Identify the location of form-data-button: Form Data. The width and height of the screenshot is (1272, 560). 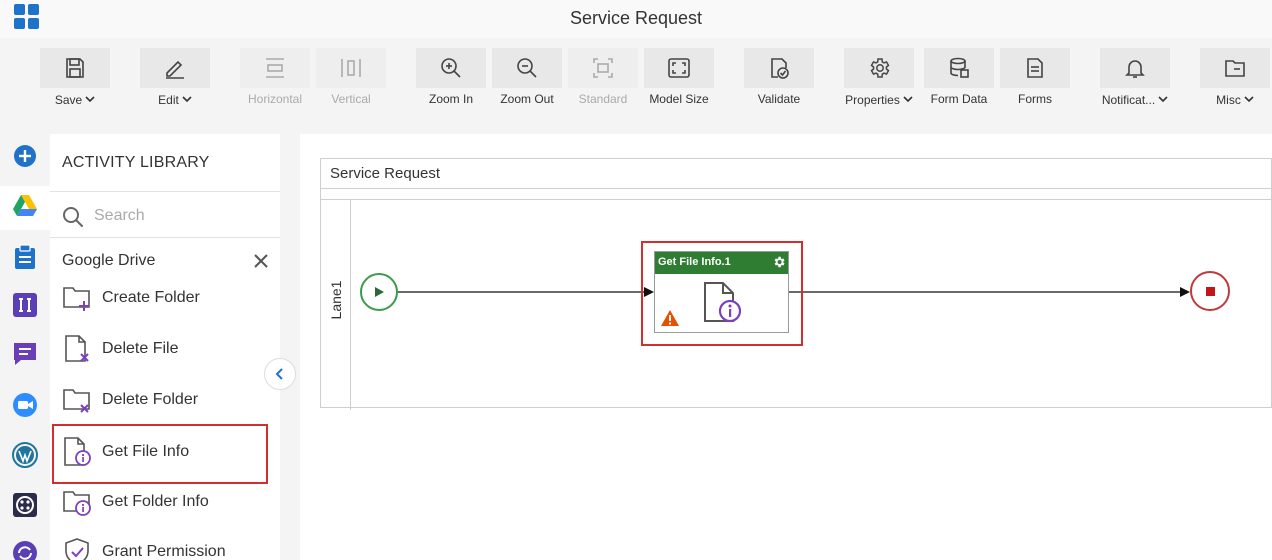
(959, 78).